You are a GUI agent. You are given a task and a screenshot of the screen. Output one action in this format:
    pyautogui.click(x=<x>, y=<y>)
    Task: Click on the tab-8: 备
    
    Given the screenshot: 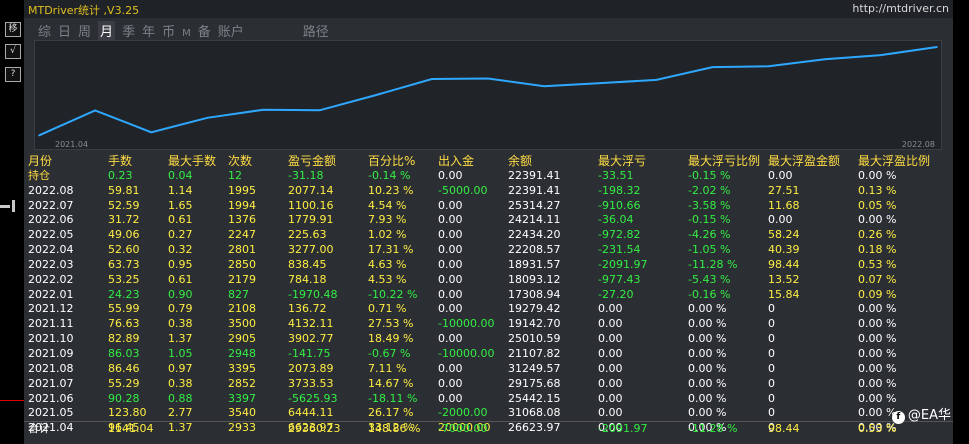 What is the action you would take?
    pyautogui.click(x=204, y=30)
    